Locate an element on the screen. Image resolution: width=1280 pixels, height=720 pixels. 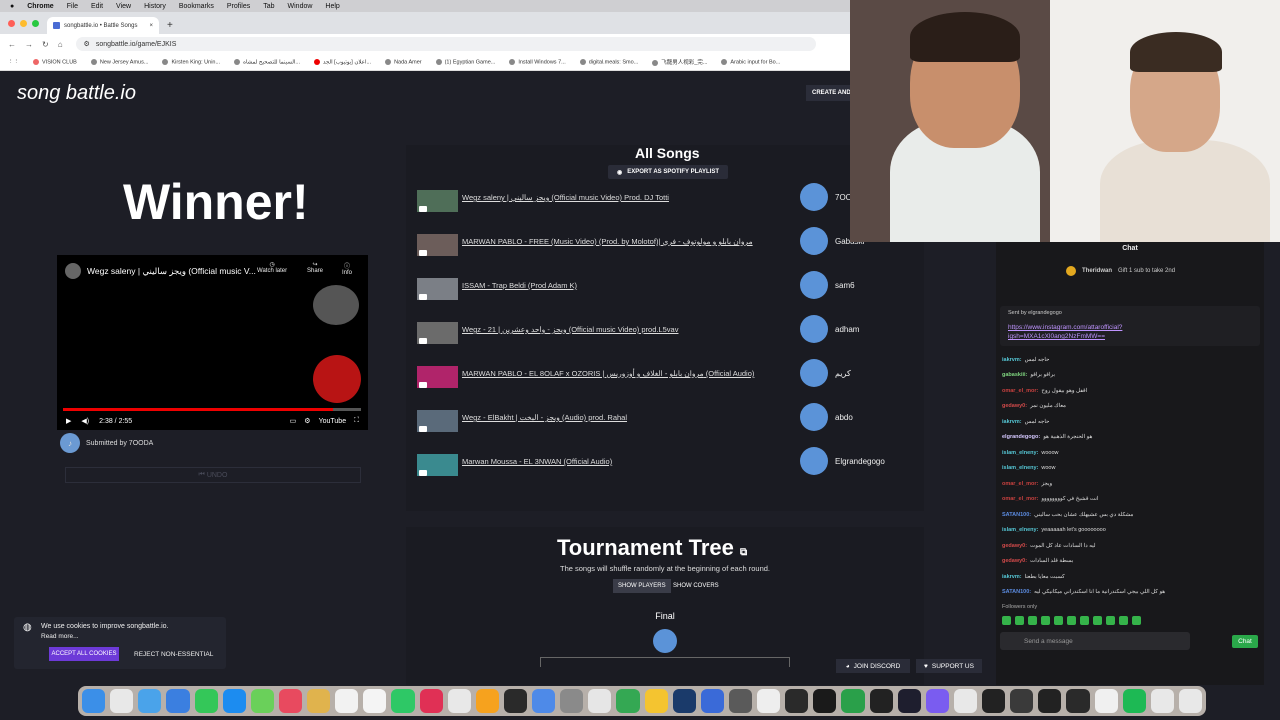
chat-username: gedawy0: is located at coordinates (1014, 546).